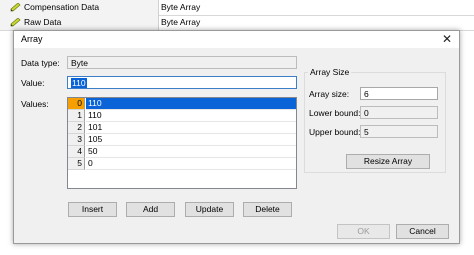 The height and width of the screenshot is (255, 474). I want to click on add-button: Add, so click(150, 209).